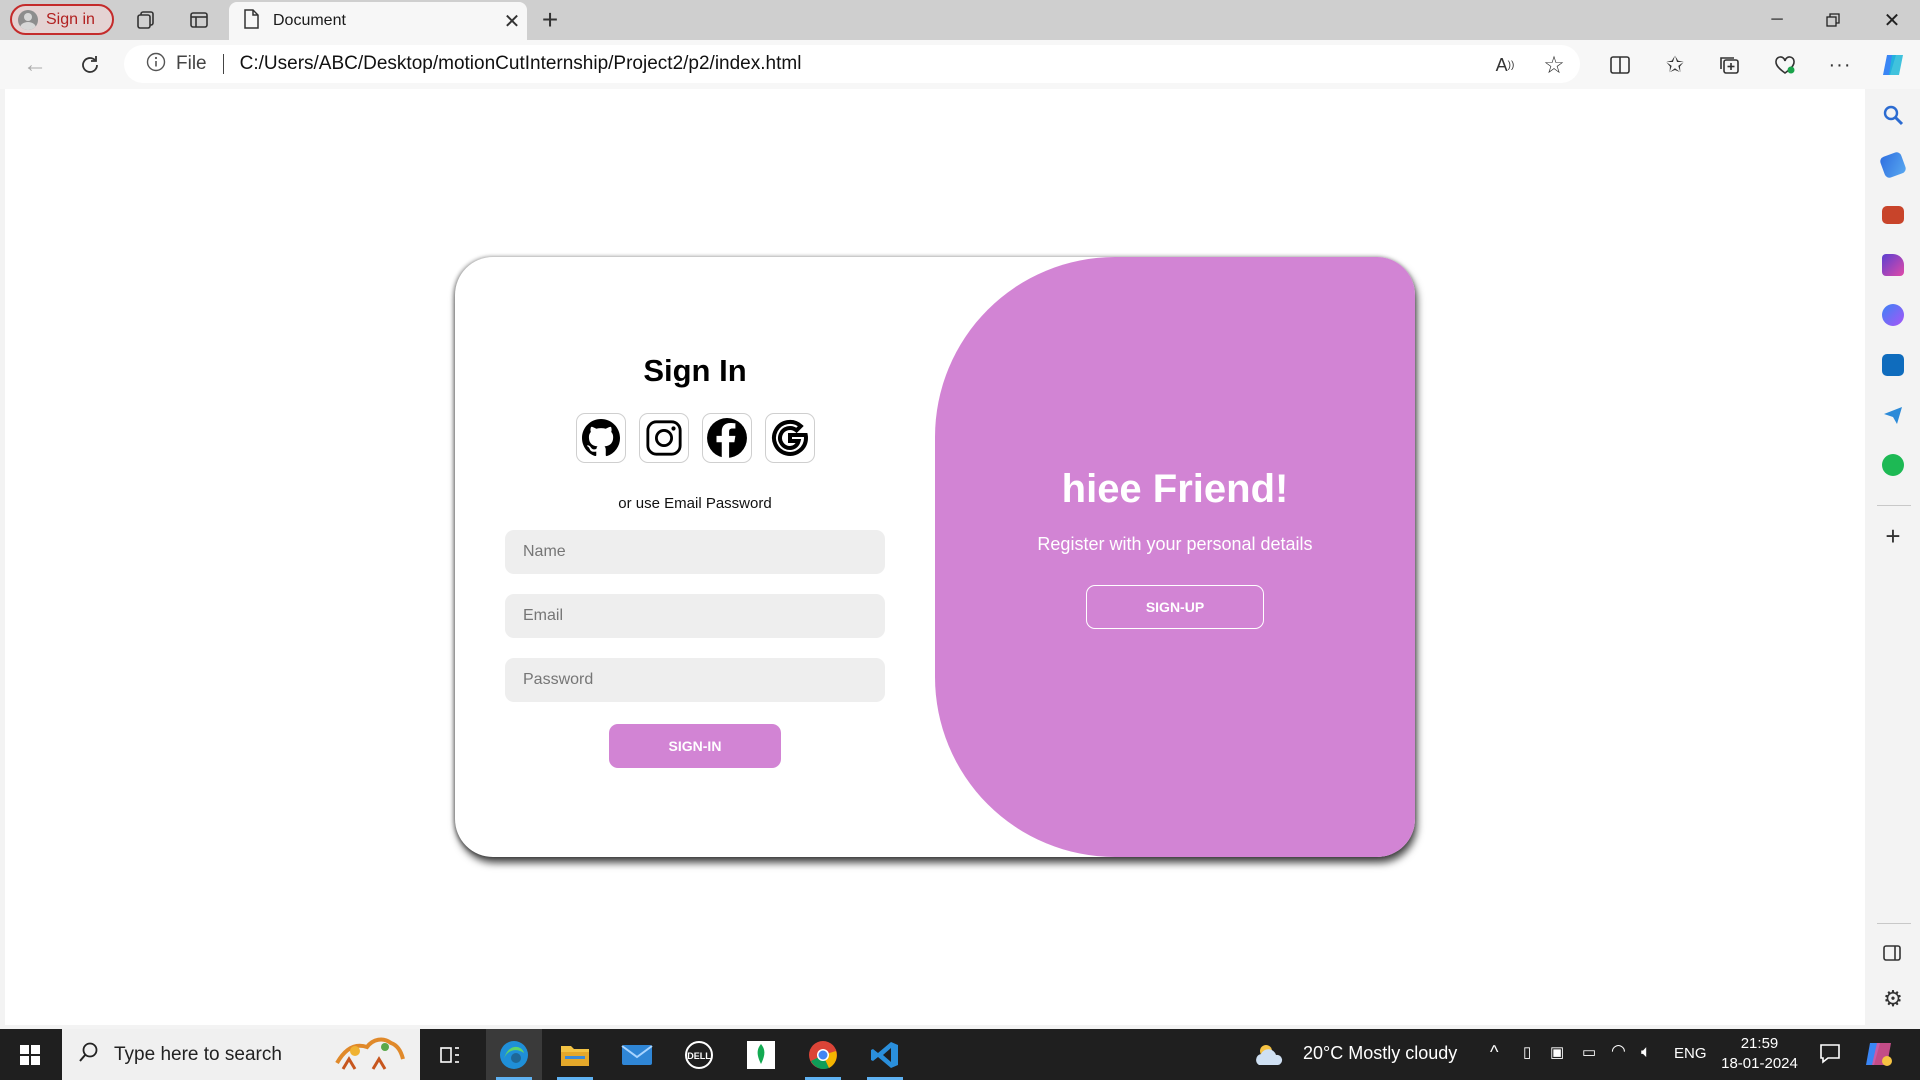  Describe the element at coordinates (1175, 489) in the screenshot. I see `toggle-title: hiee Friend!` at that location.